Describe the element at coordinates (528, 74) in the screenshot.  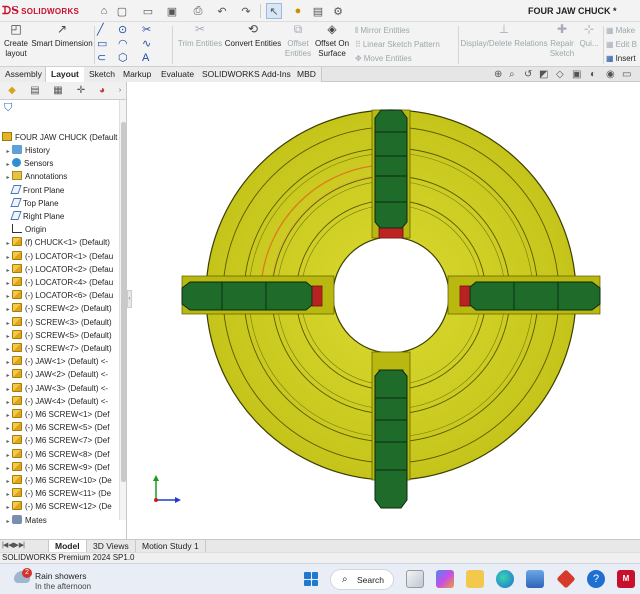
I see `previous-view-icon: ↺` at that location.